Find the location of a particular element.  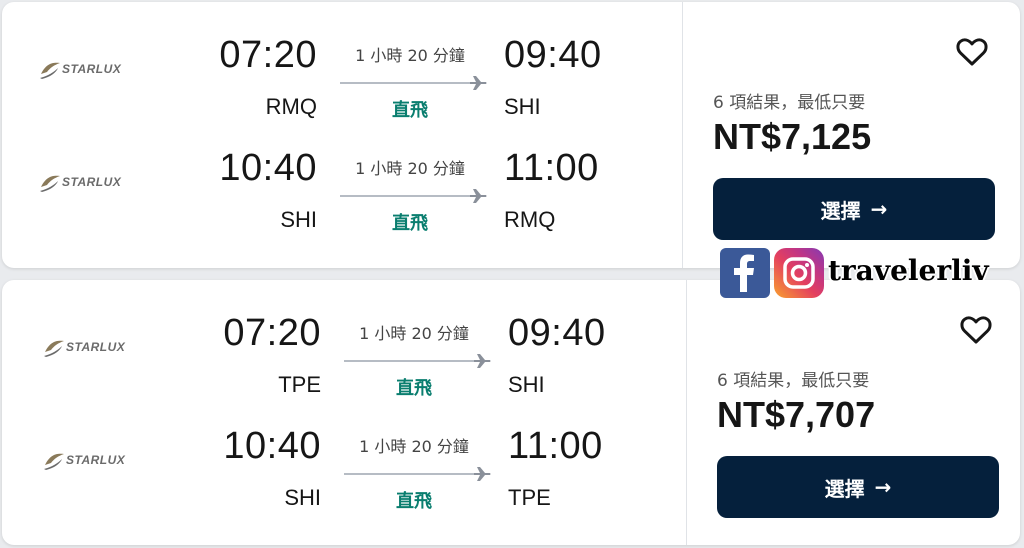

price: NT$7,125 is located at coordinates (792, 136).